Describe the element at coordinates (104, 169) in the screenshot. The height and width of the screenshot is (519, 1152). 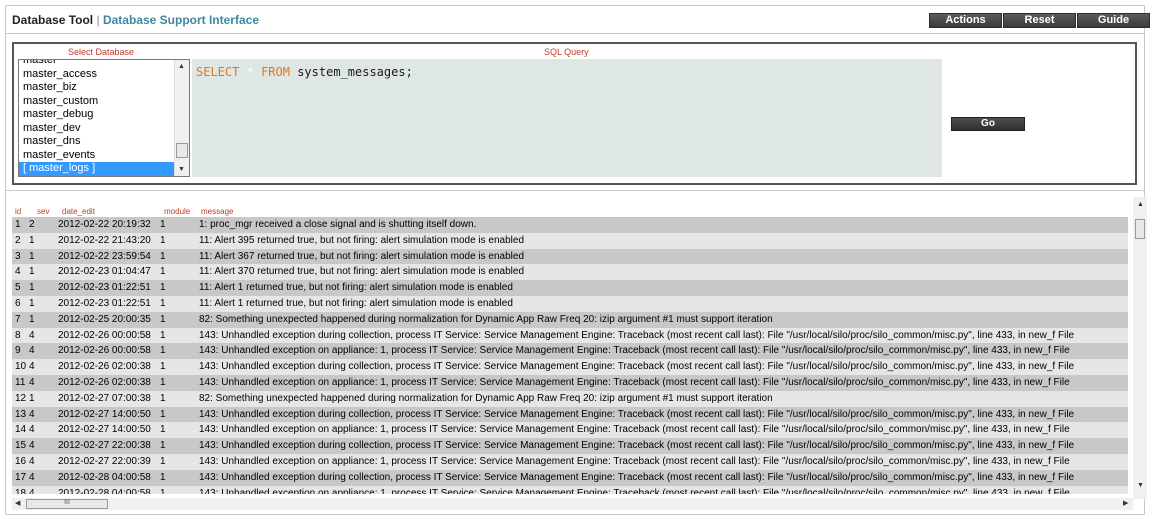
I see `database-option: [ master_logs ]` at that location.